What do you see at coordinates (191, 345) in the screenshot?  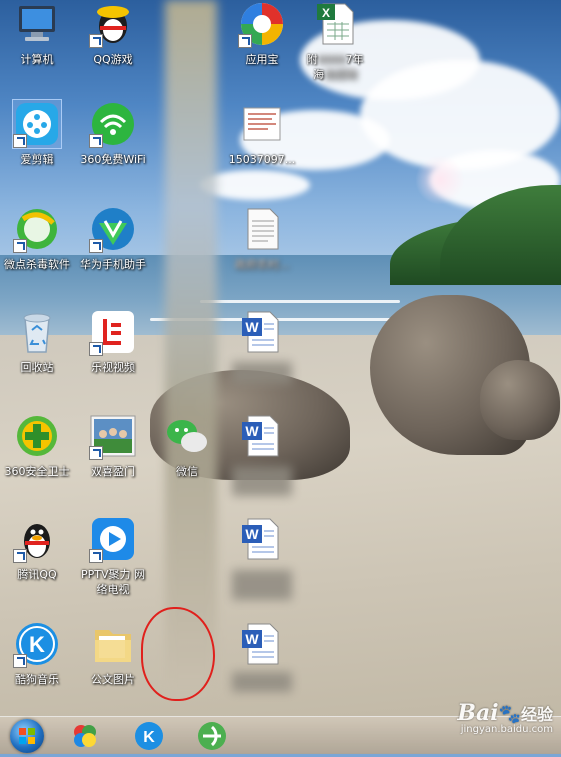 I see `blurred-region` at bounding box center [191, 345].